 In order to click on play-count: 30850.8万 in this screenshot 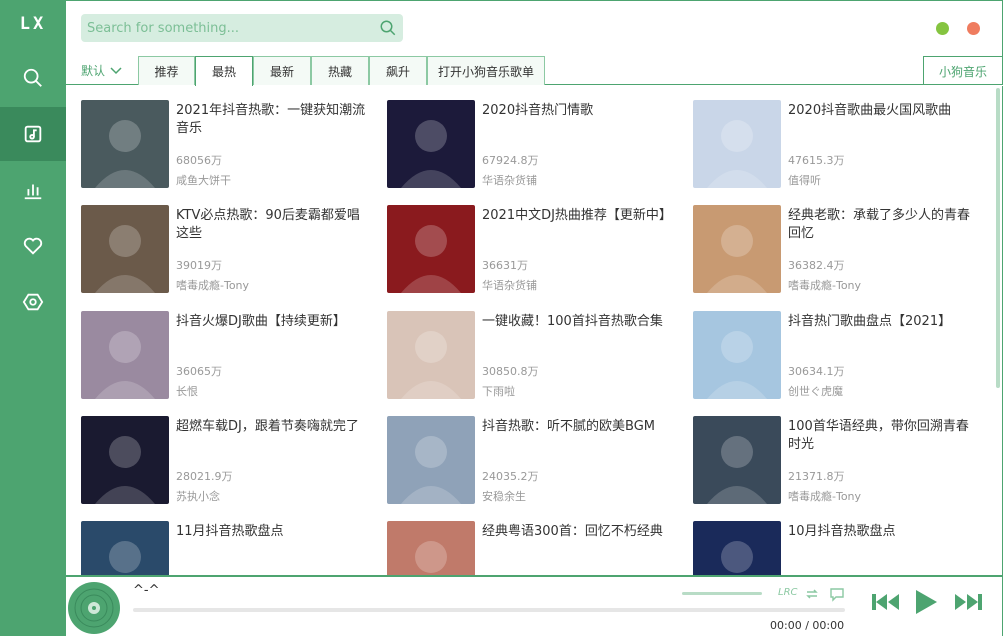, I will do `click(510, 371)`.